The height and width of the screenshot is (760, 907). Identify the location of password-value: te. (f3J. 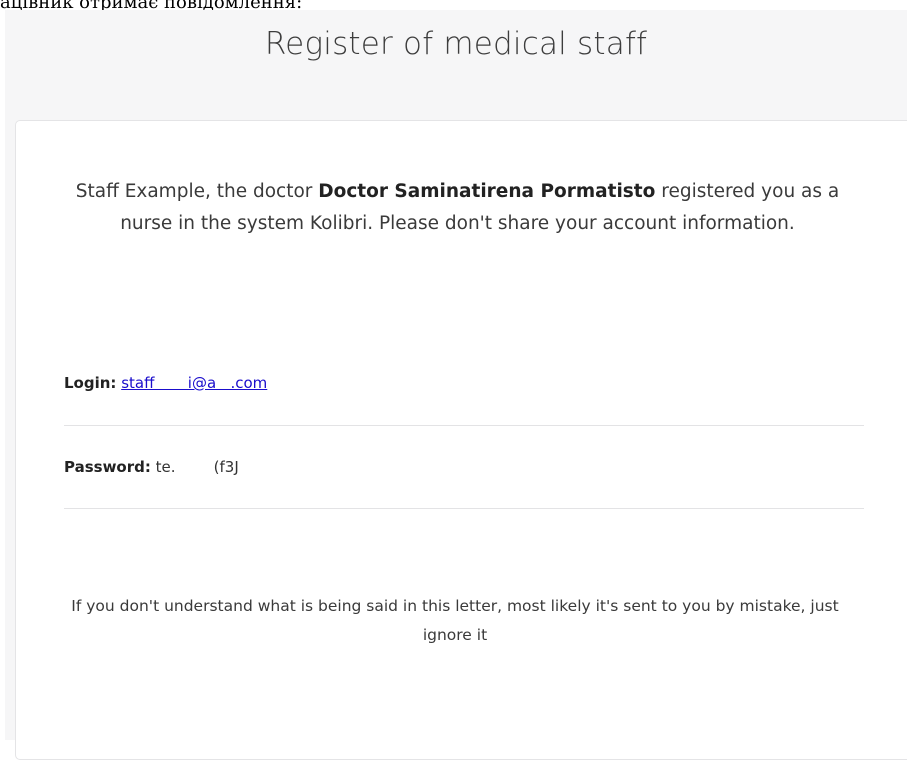
(197, 467).